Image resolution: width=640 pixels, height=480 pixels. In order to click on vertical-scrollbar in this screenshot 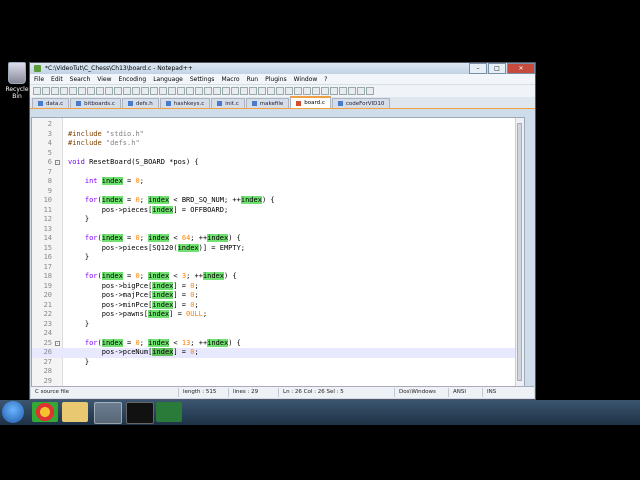, I will do `click(519, 252)`.